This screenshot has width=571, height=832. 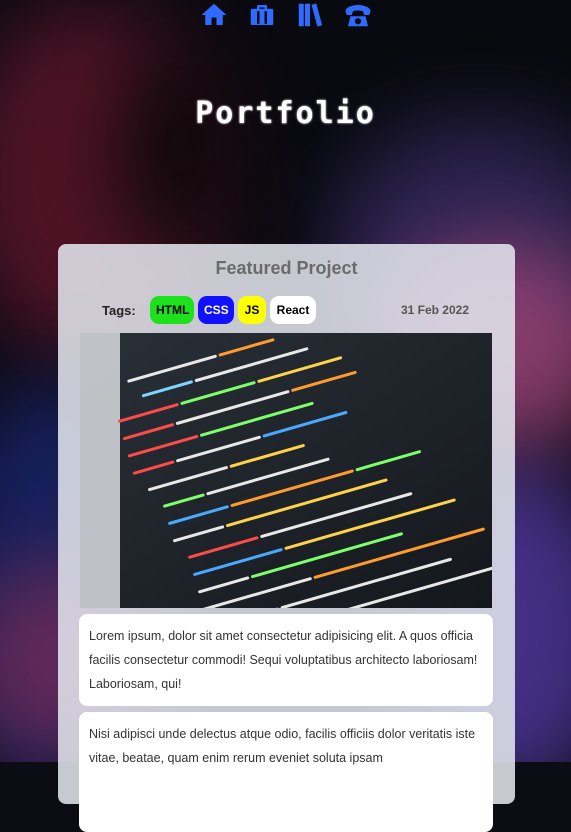 What do you see at coordinates (434, 310) in the screenshot?
I see `project-date: 31 Feb 2022` at bounding box center [434, 310].